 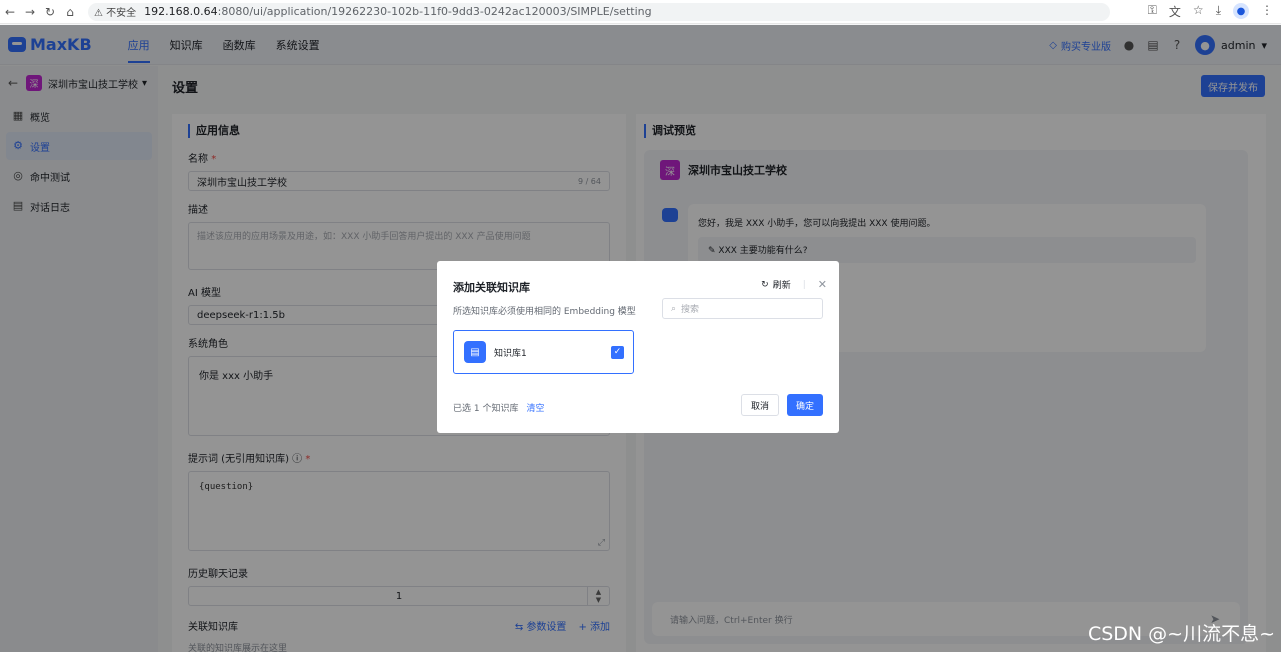 I want to click on modal-subtitle: 所选知识库必须使用相同的 Embedding 模型, so click(x=544, y=312).